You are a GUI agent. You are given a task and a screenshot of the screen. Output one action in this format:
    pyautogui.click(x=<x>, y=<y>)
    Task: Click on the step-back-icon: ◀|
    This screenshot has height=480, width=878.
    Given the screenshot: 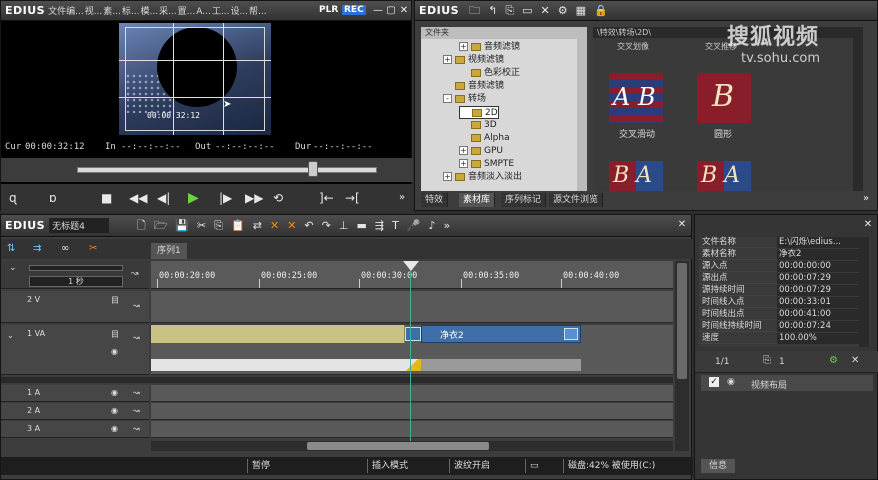 What is the action you would take?
    pyautogui.click(x=163, y=198)
    